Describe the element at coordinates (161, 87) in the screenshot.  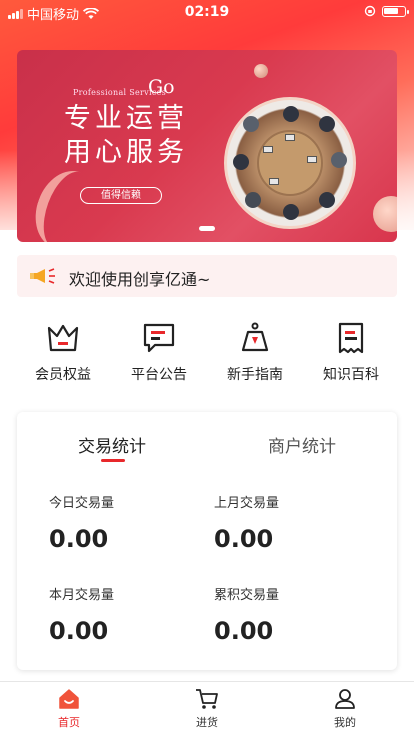
I see `banner-go-text: Go` at that location.